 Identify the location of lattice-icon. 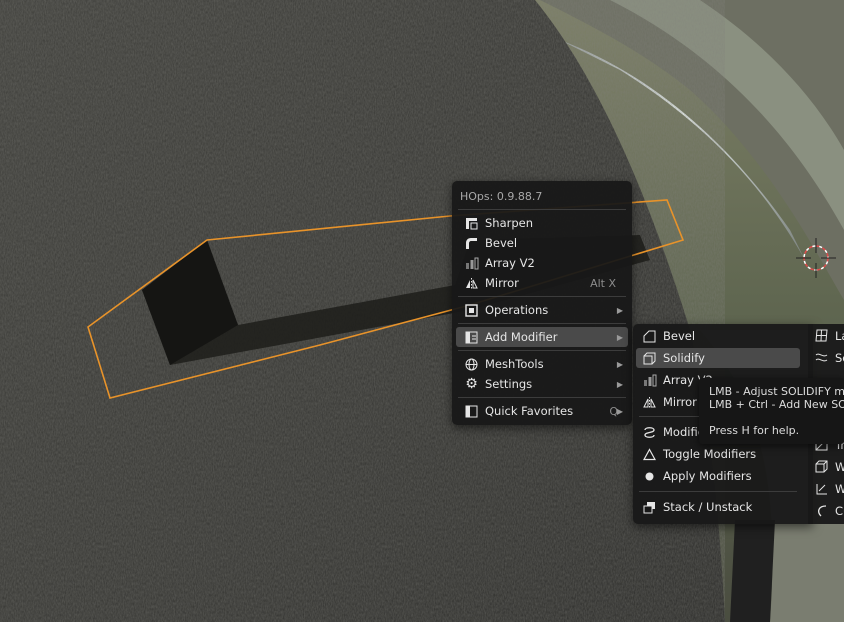
(821, 335).